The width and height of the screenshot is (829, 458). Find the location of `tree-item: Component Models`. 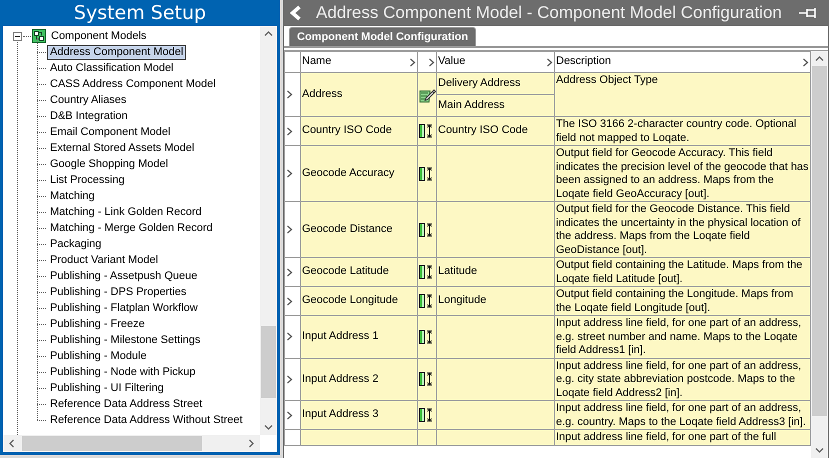

tree-item: Component Models is located at coordinates (99, 36).